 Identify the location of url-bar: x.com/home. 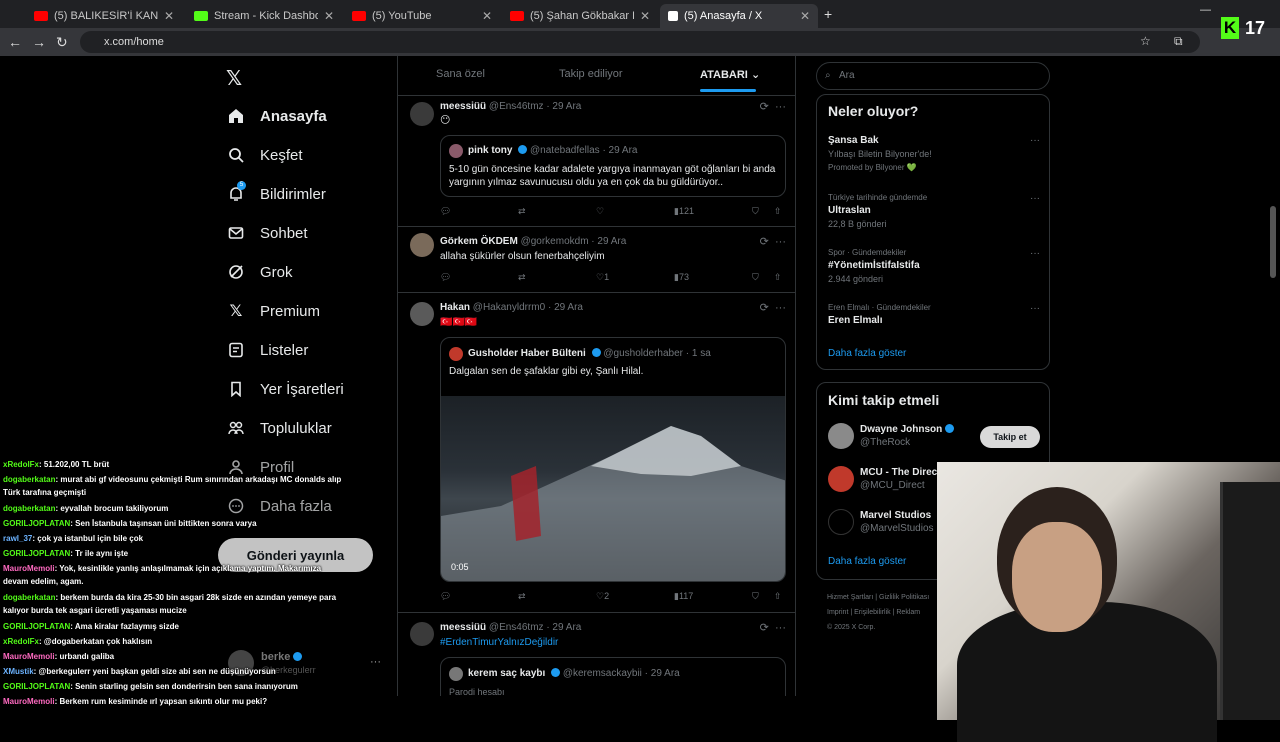
(640, 42).